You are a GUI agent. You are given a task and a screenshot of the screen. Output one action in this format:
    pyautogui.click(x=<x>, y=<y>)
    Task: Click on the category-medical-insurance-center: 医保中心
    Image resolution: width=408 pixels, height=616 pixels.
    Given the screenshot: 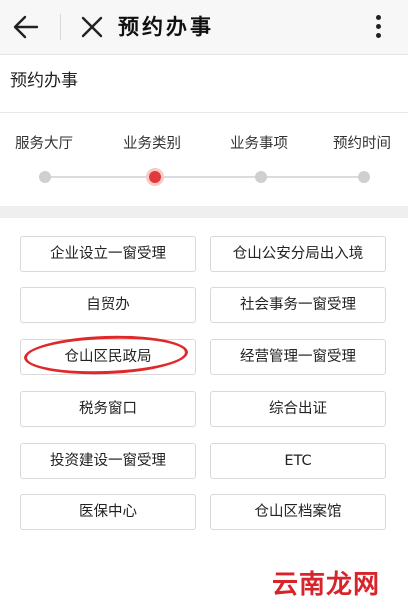 What is the action you would take?
    pyautogui.click(x=108, y=512)
    